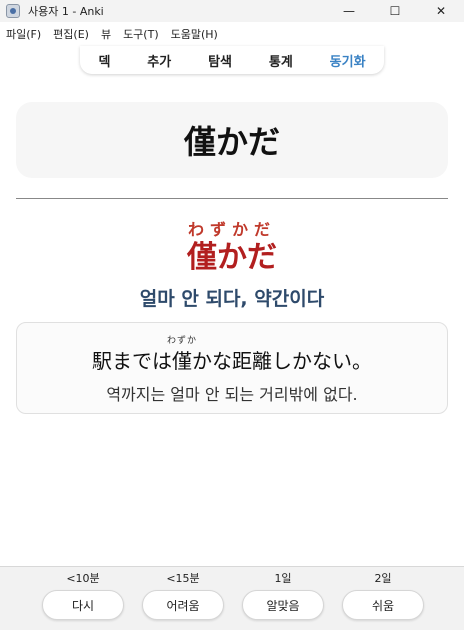 This screenshot has width=464, height=630. I want to click on easy-column: 2일 쉬움, so click(383, 595).